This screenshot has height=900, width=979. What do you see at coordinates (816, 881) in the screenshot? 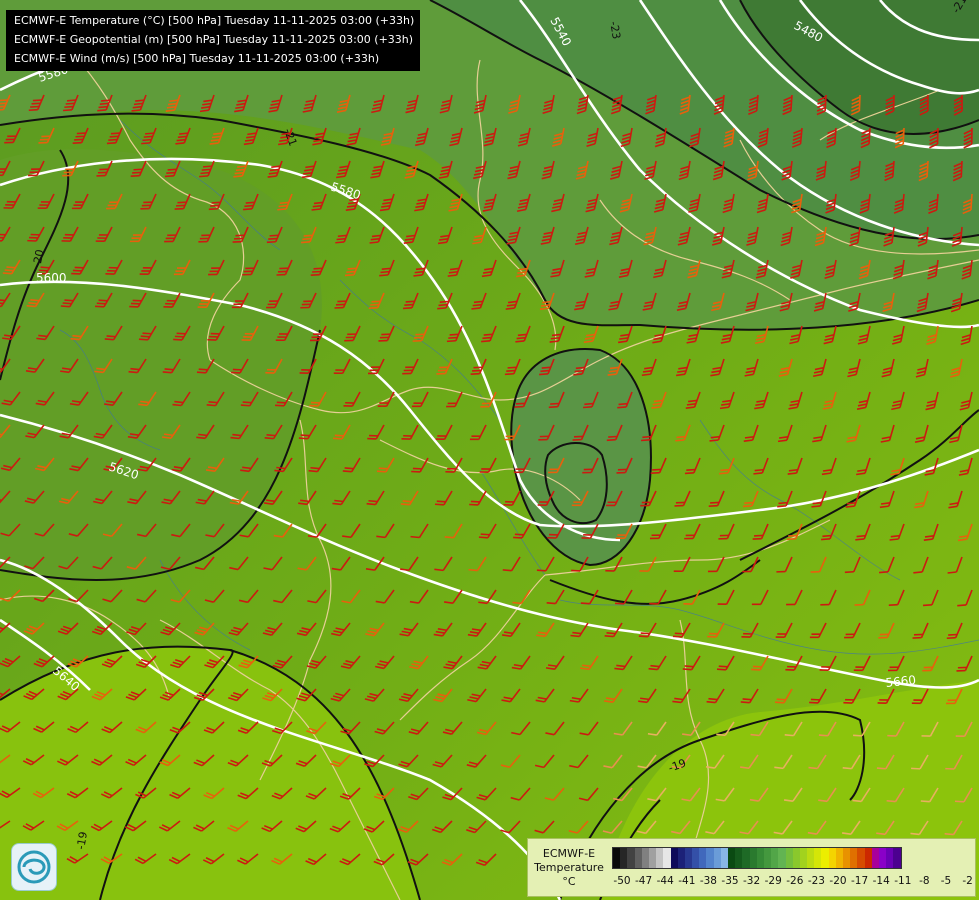
I see `legend-tick: -23` at bounding box center [816, 881].